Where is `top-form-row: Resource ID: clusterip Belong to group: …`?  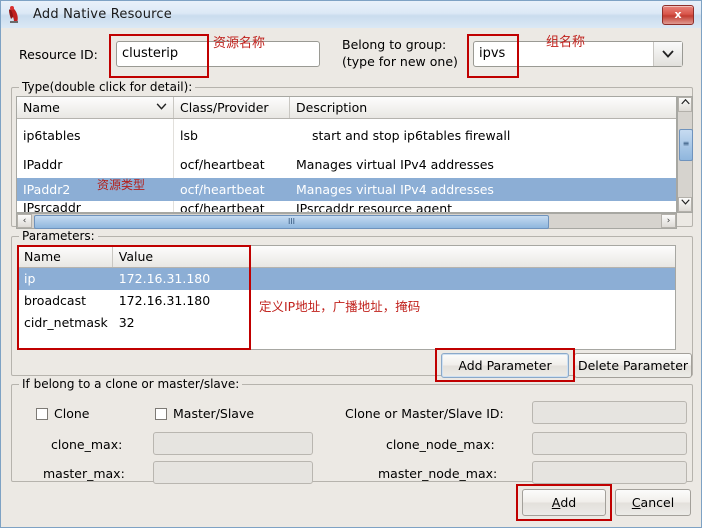 top-form-row: Resource ID: clusterip Belong to group: … is located at coordinates (351, 55).